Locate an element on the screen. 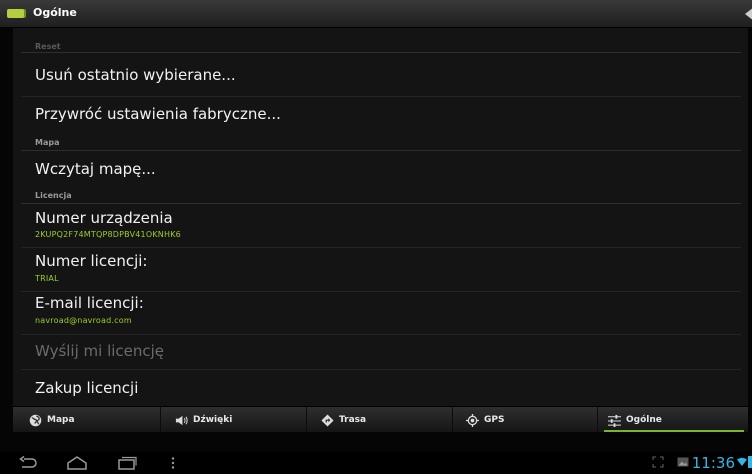 This screenshot has height=474, width=752. tab-label-dzwieki: Dźwięki is located at coordinates (213, 420).